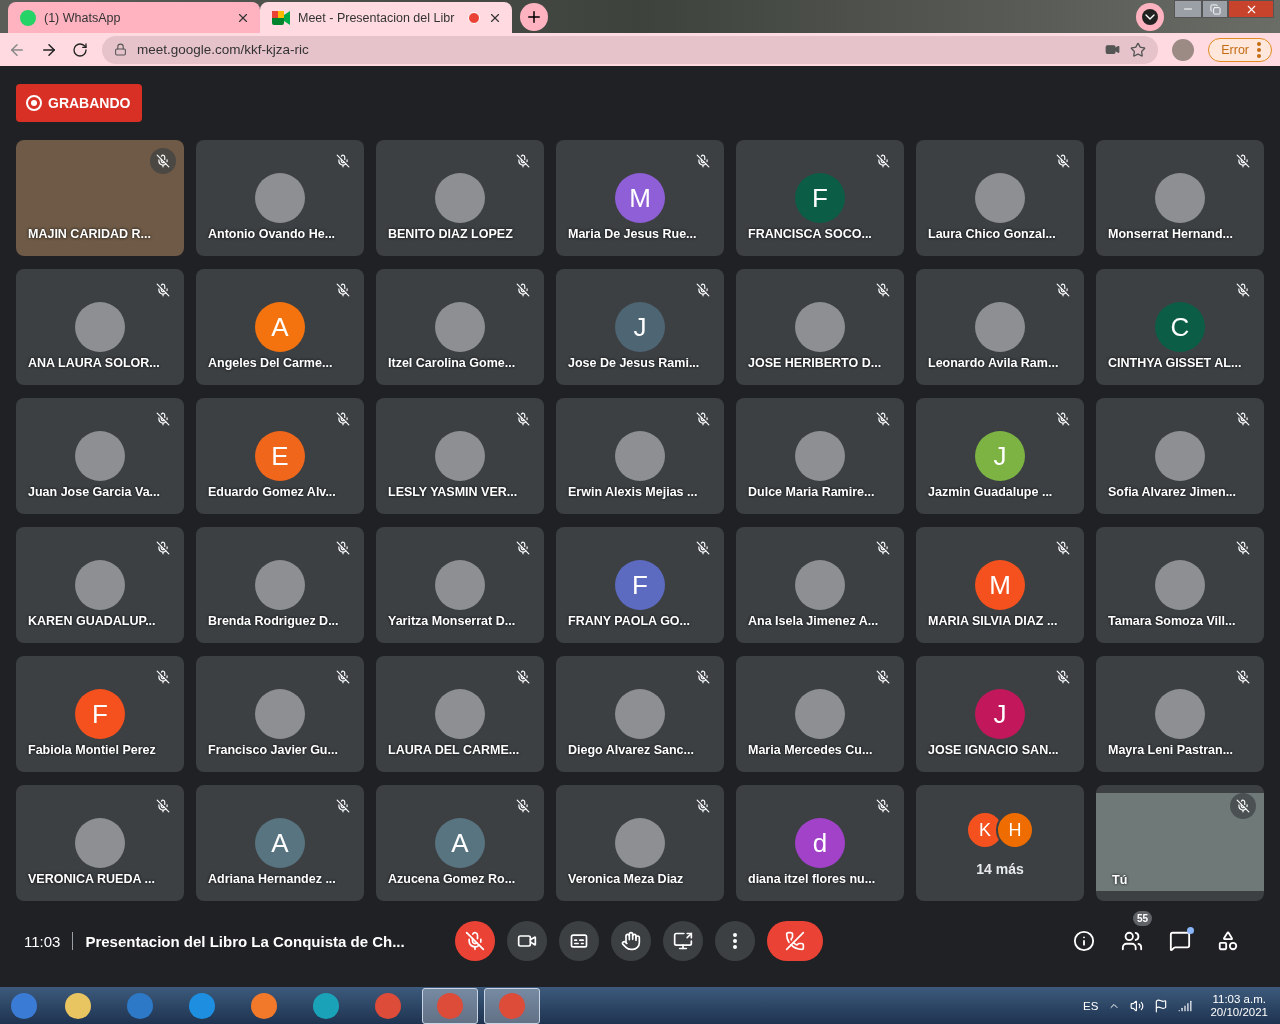  Describe the element at coordinates (1137, 1005) in the screenshot. I see `volume-icon` at that location.